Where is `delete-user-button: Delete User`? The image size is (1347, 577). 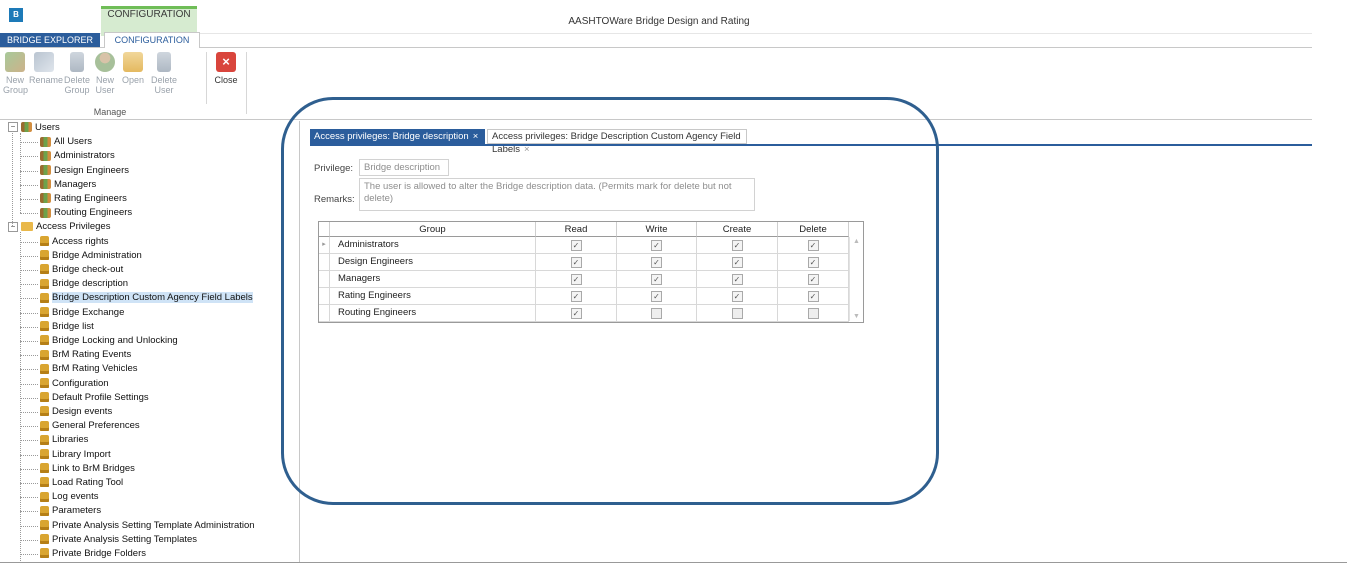
delete-user-button: Delete User is located at coordinates (164, 73).